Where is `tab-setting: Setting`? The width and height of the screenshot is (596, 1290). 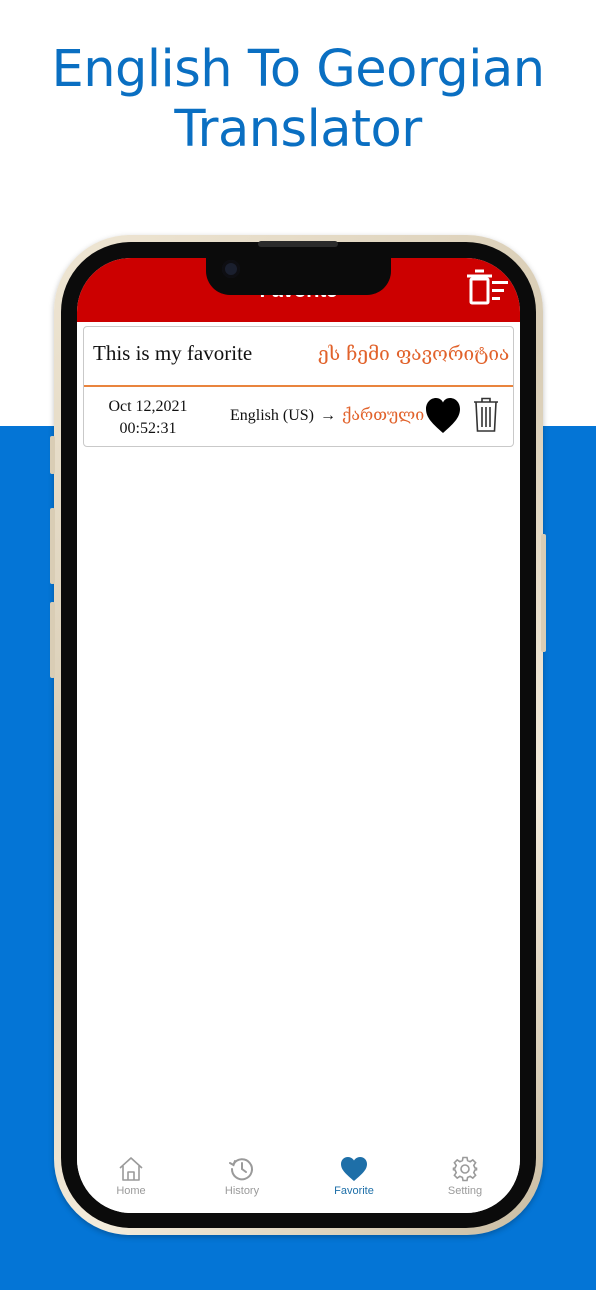 tab-setting: Setting is located at coordinates (465, 1176).